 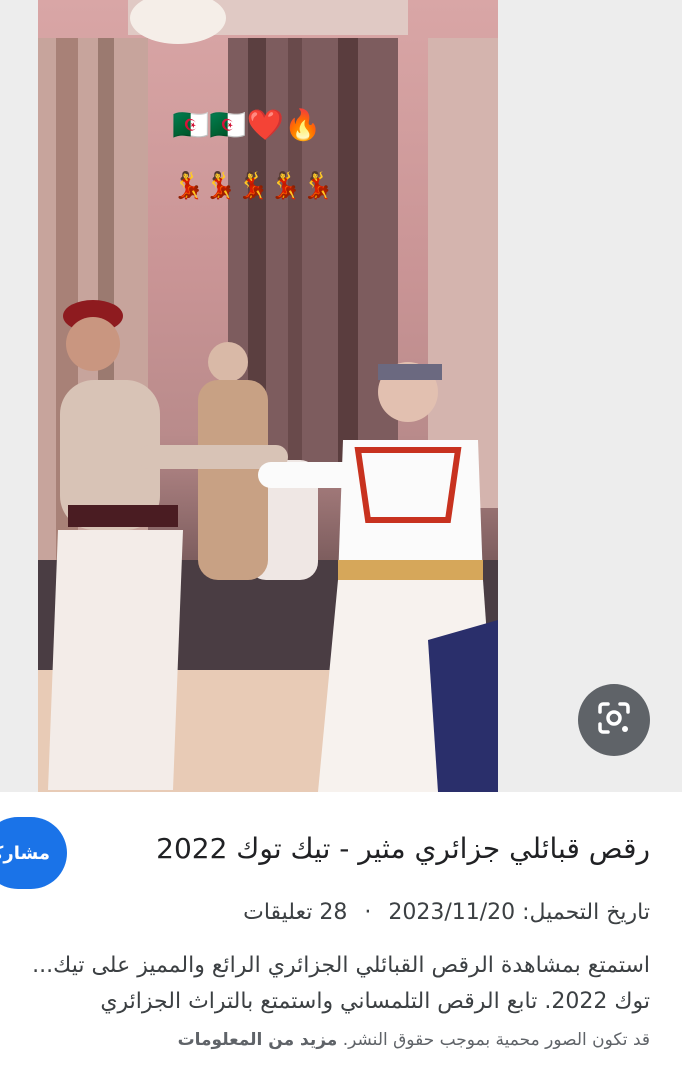 What do you see at coordinates (295, 912) in the screenshot?
I see `comments-count: 28 تعليقات` at bounding box center [295, 912].